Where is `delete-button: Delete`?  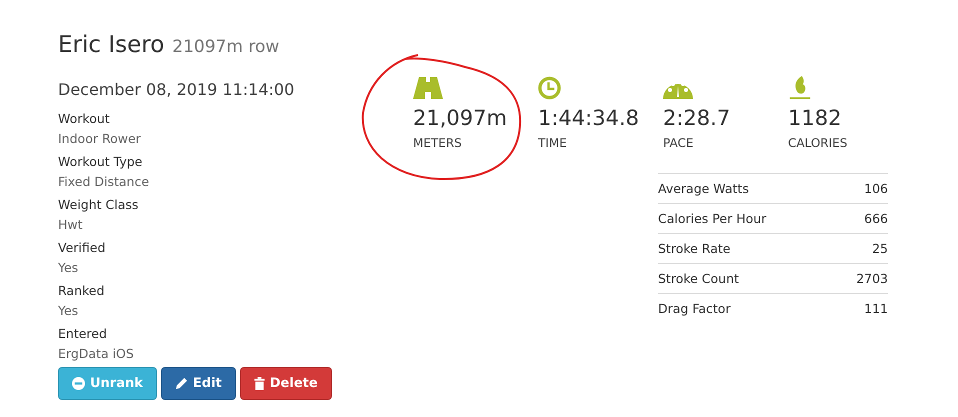 delete-button: Delete is located at coordinates (286, 383).